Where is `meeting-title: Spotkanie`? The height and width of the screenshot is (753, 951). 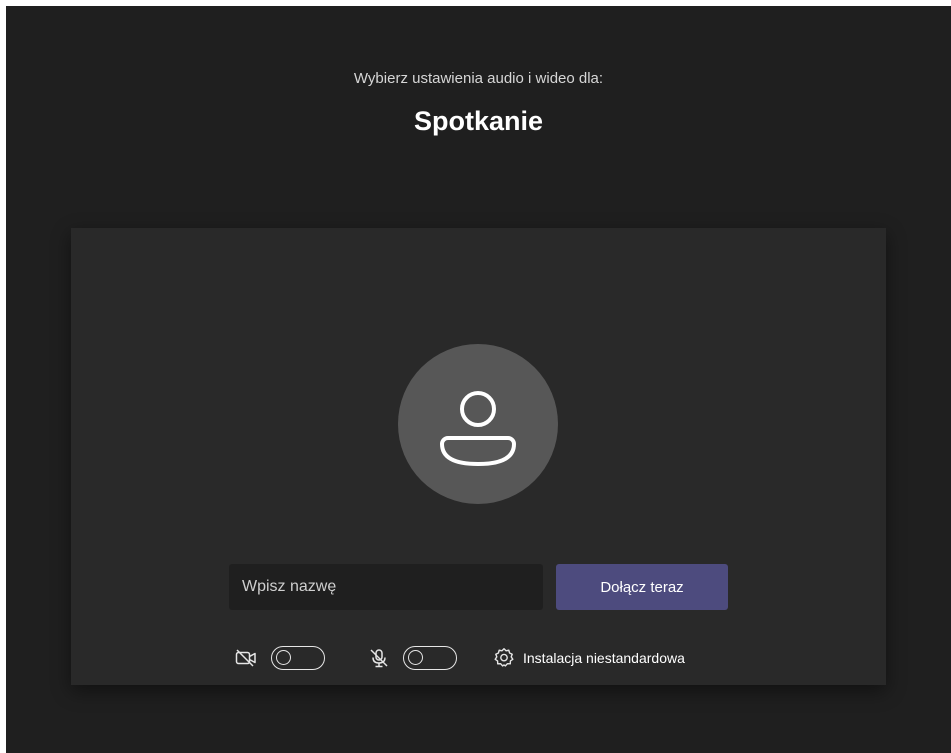 meeting-title: Spotkanie is located at coordinates (478, 121).